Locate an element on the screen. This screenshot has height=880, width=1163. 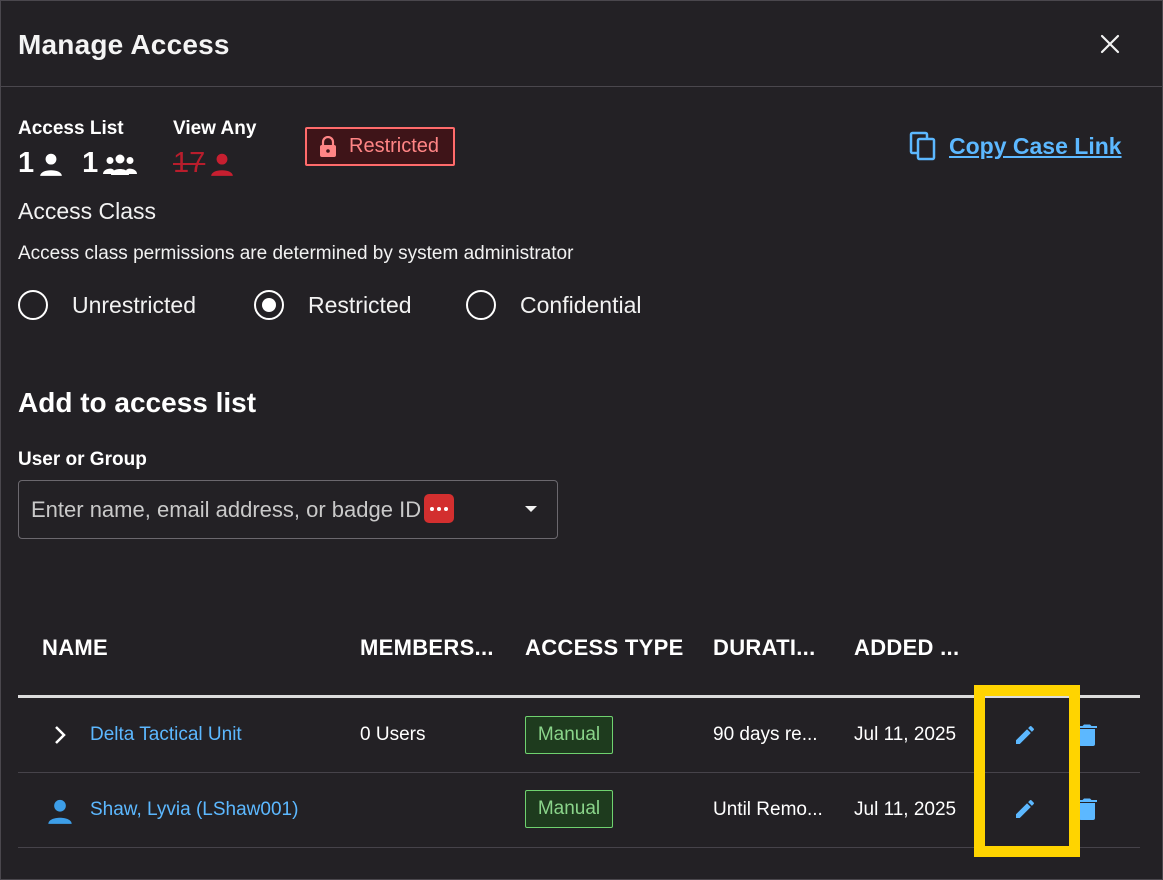
copy-case-link-label: Copy Case Link is located at coordinates (1035, 145).